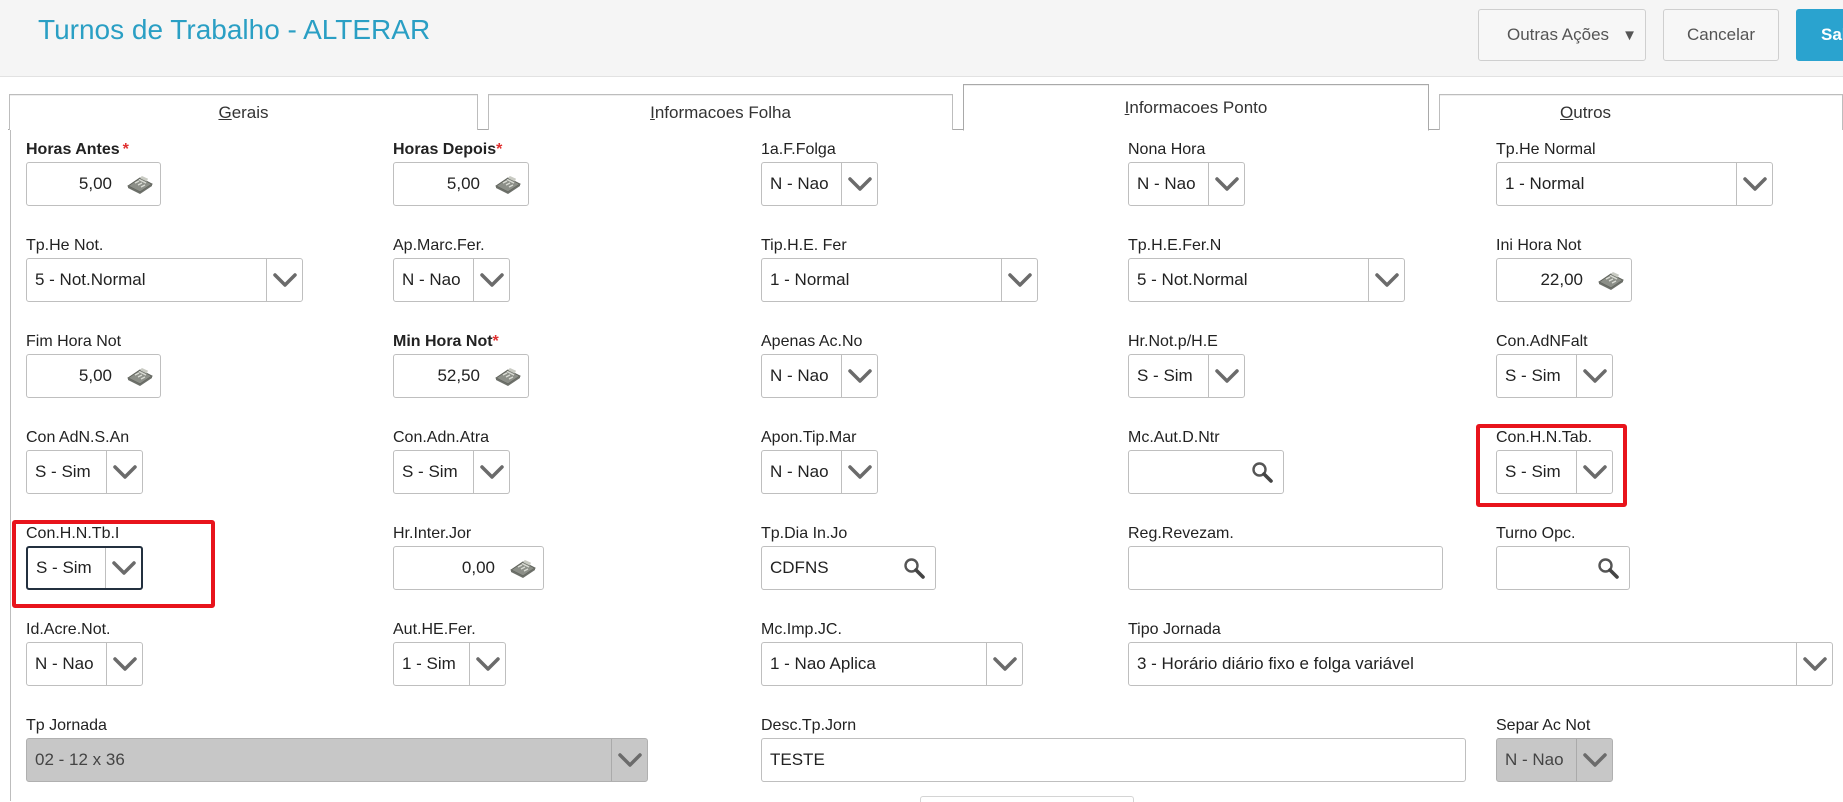  What do you see at coordinates (819, 184) in the screenshot?
I see `primeira-folga-select: N - Nao` at bounding box center [819, 184].